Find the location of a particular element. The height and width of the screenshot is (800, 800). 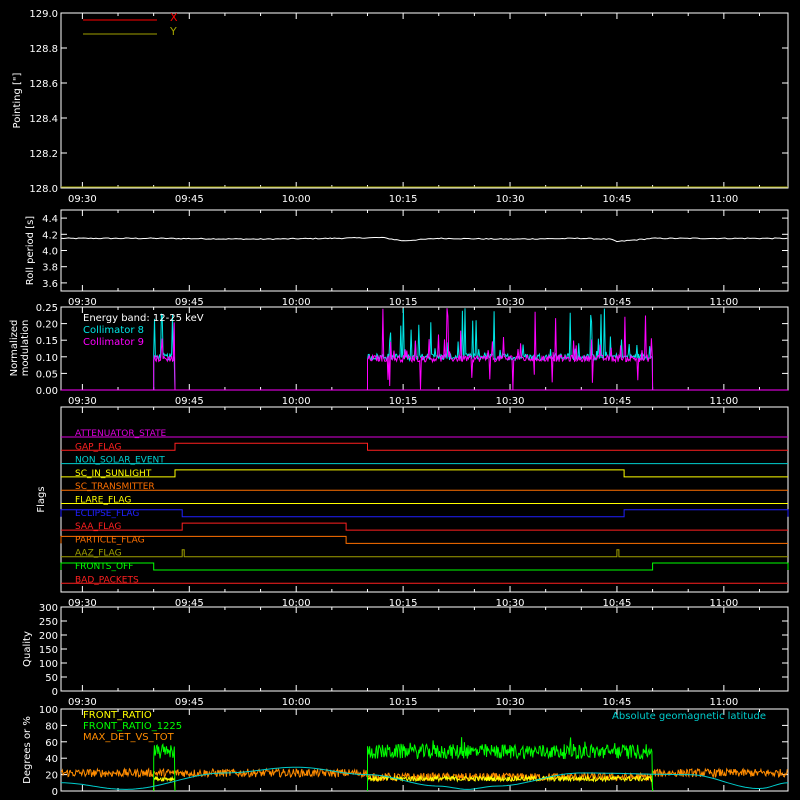

y-tick-label: 40 is located at coordinates (51, 759).